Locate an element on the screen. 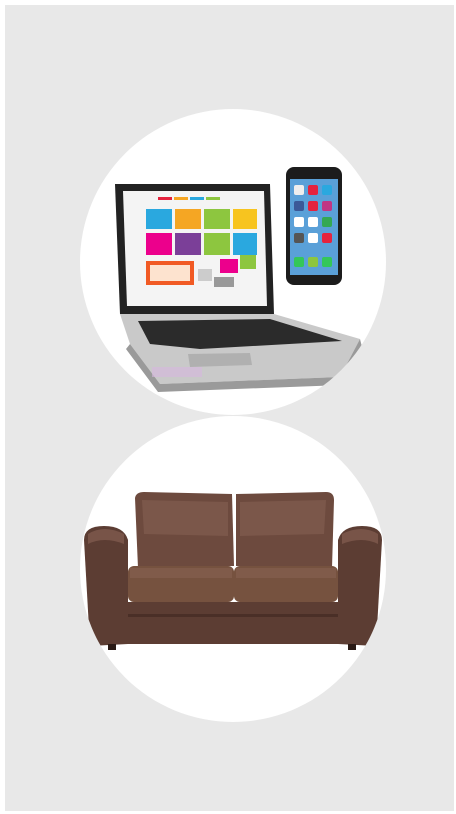 The width and height of the screenshot is (456, 814). sofa-illustration is located at coordinates (233, 571).